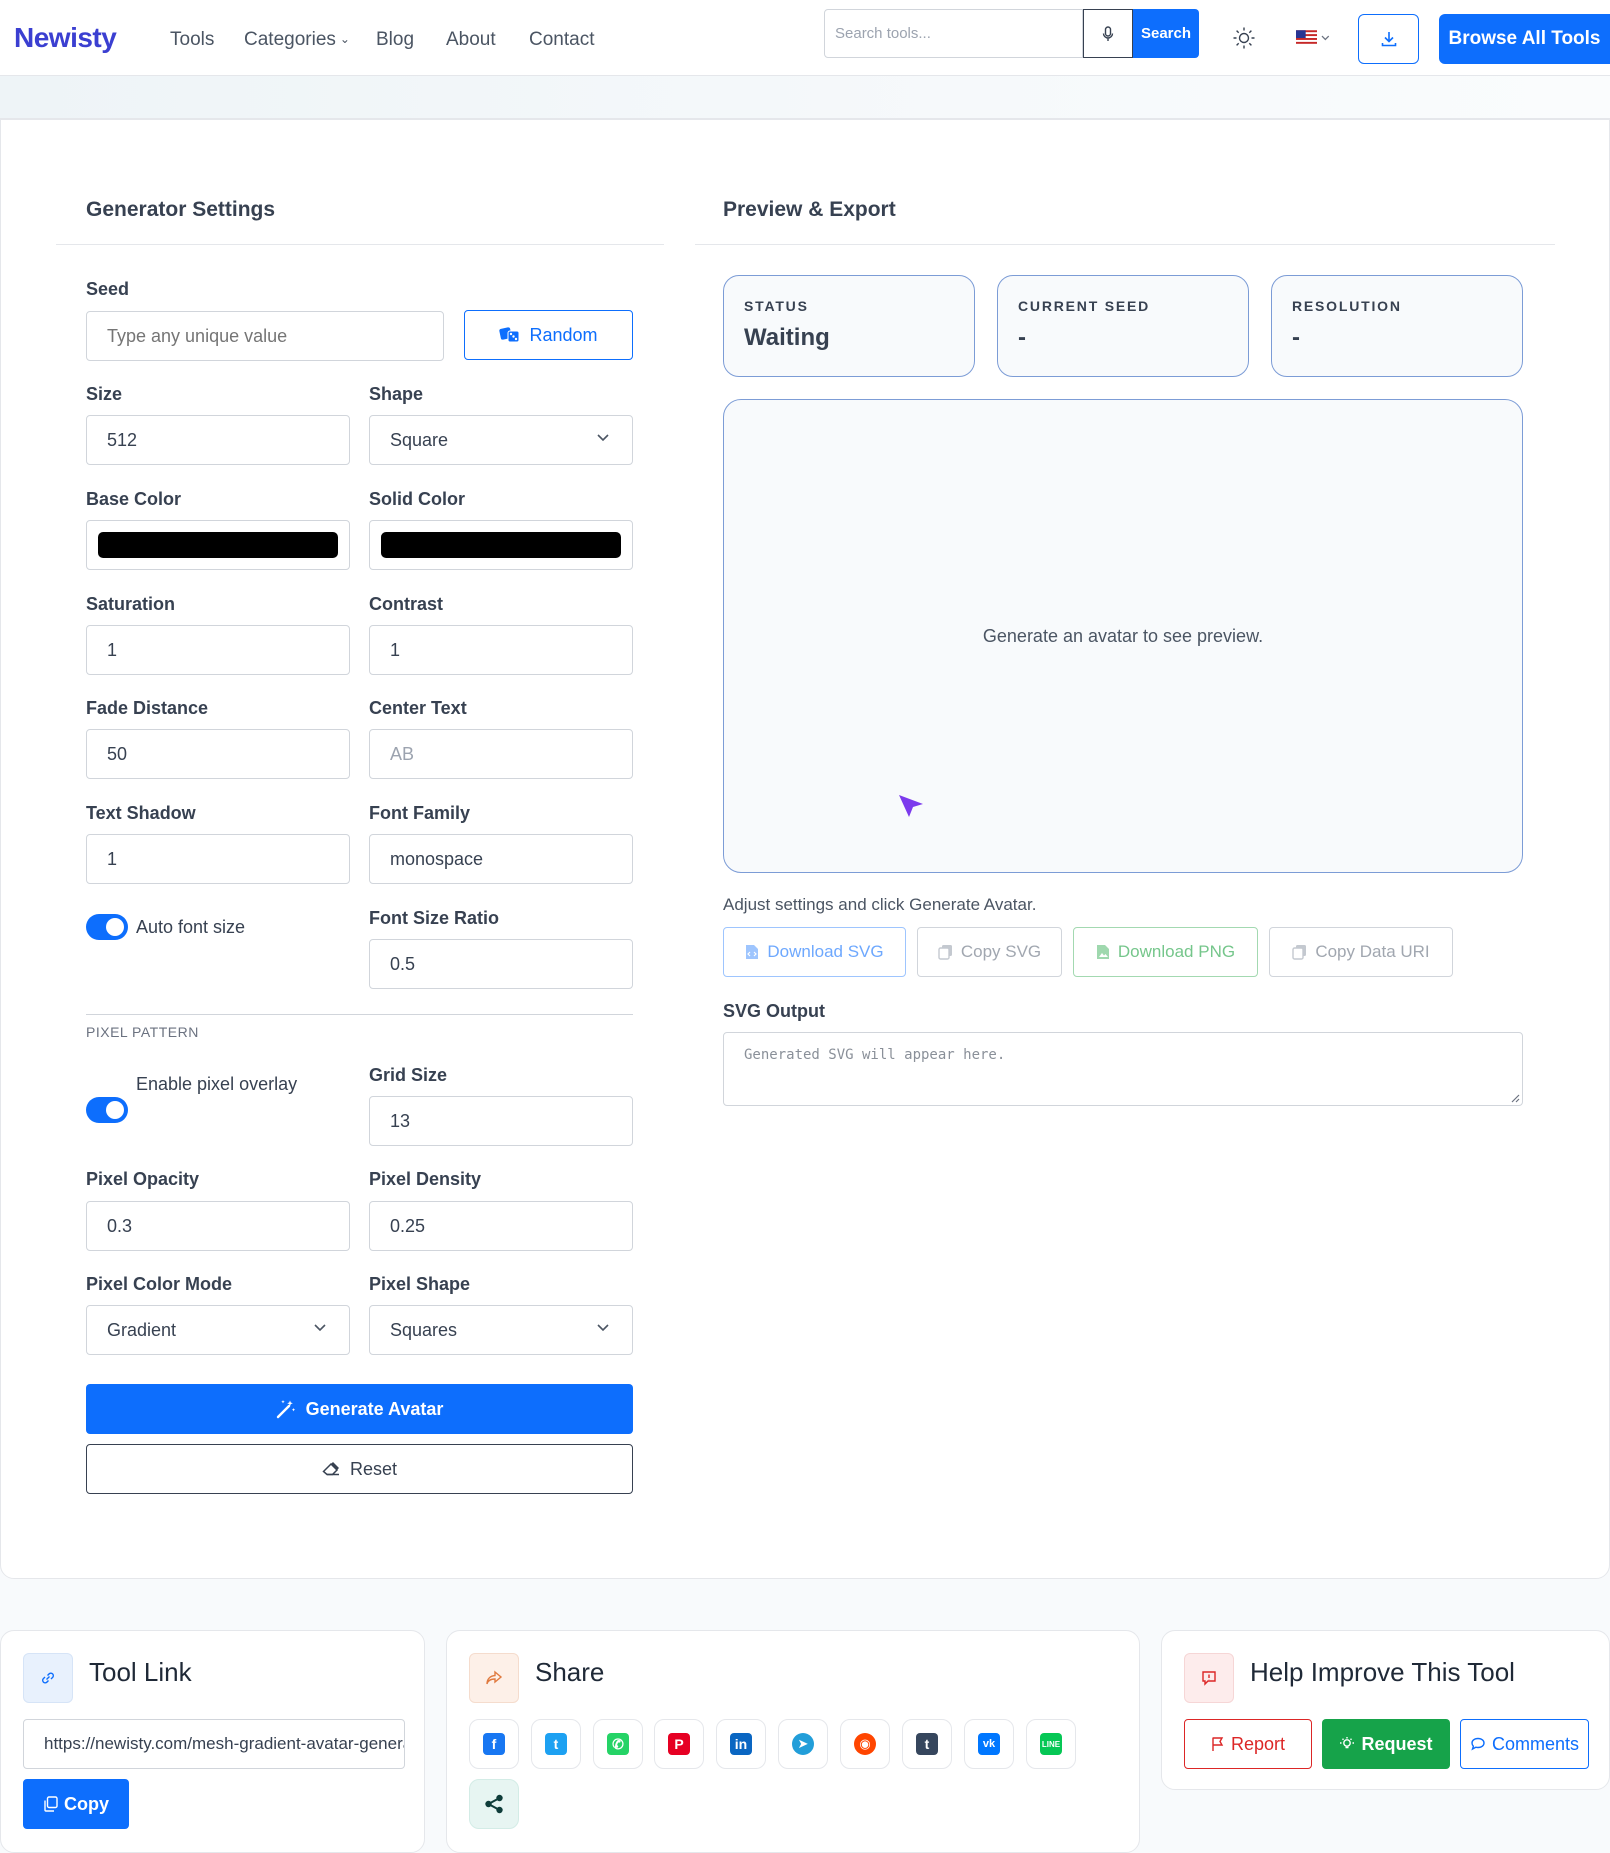 This screenshot has width=1610, height=1853. I want to click on base-color-picker, so click(218, 545).